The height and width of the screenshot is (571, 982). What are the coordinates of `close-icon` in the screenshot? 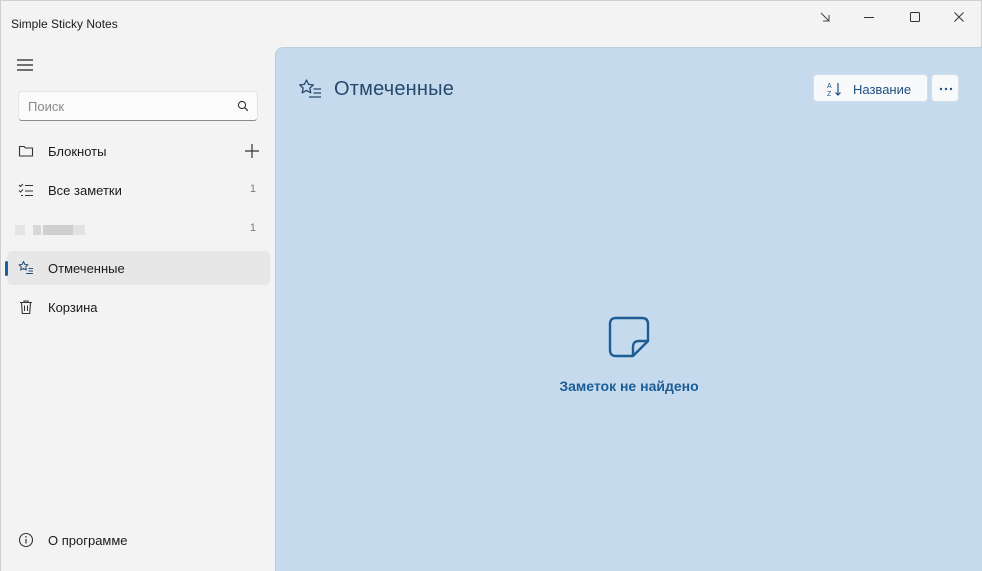 It's located at (959, 17).